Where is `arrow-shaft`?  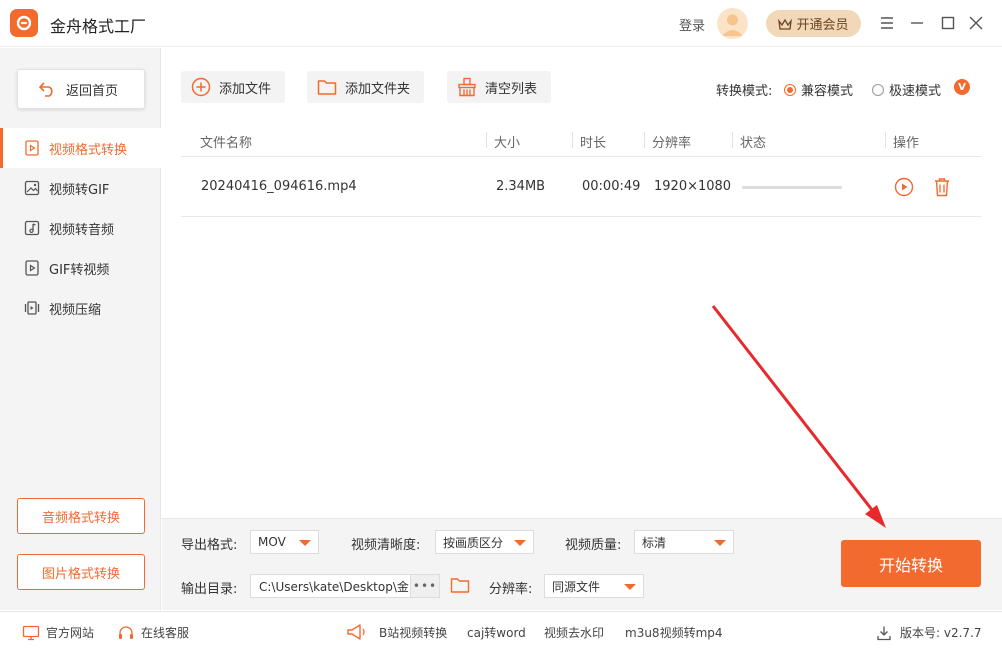
arrow-shaft is located at coordinates (794, 410).